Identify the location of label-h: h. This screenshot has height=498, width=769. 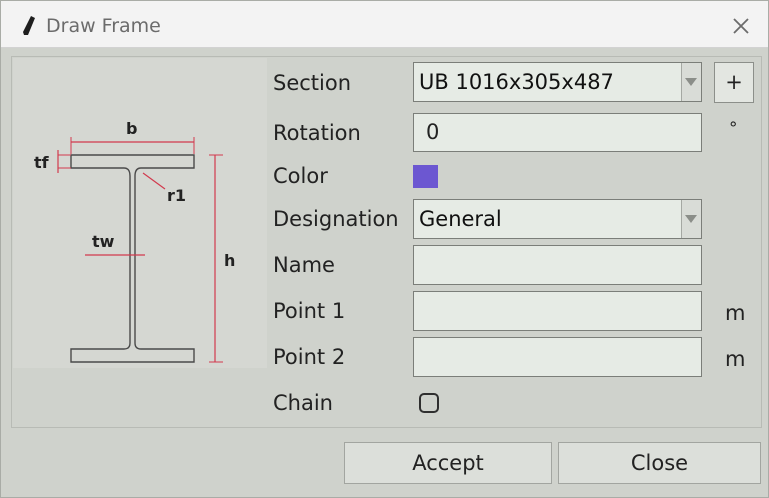
(229, 260).